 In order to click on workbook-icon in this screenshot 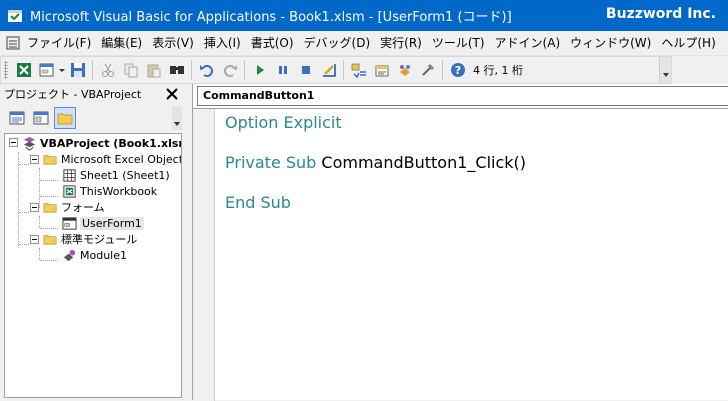, I will do `click(69, 191)`.